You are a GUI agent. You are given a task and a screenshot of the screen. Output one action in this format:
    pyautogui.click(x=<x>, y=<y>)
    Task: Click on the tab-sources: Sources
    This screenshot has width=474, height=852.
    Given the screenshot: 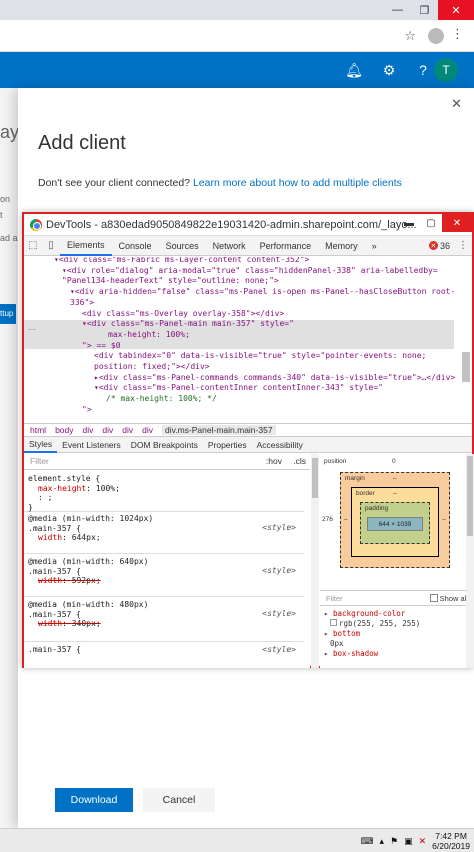 What is the action you would take?
    pyautogui.click(x=182, y=246)
    